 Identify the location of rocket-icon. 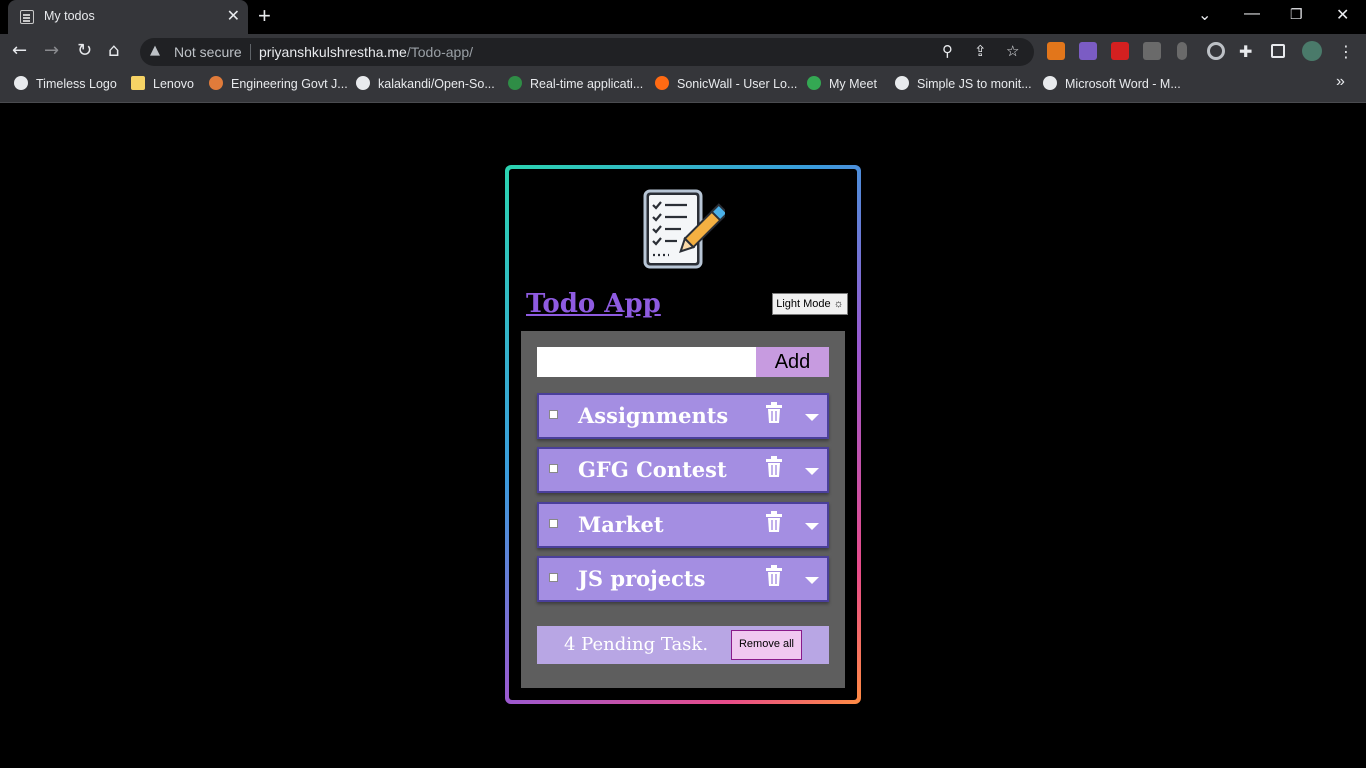
(216, 83).